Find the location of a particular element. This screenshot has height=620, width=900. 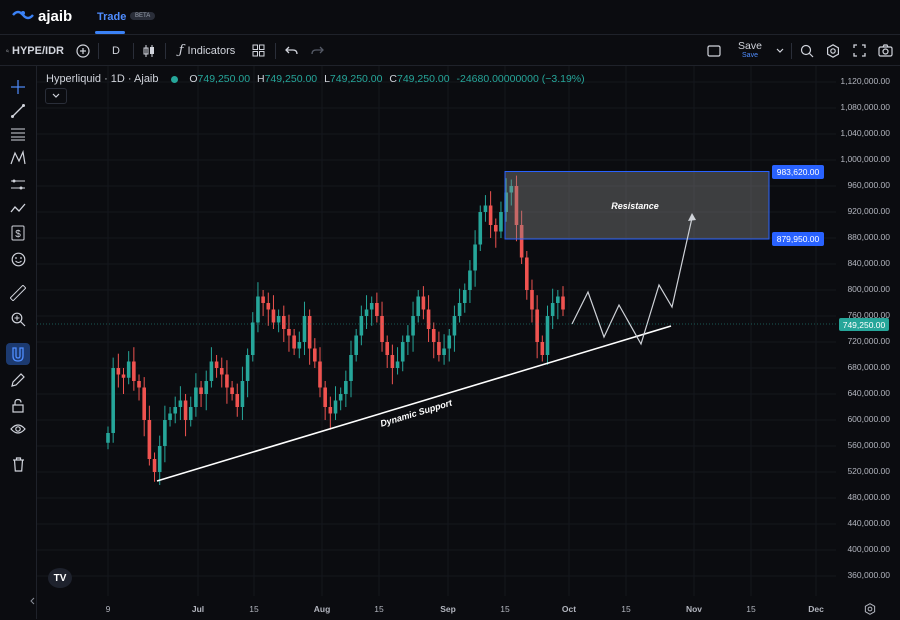

trend-line-tool is located at coordinates (18, 111).